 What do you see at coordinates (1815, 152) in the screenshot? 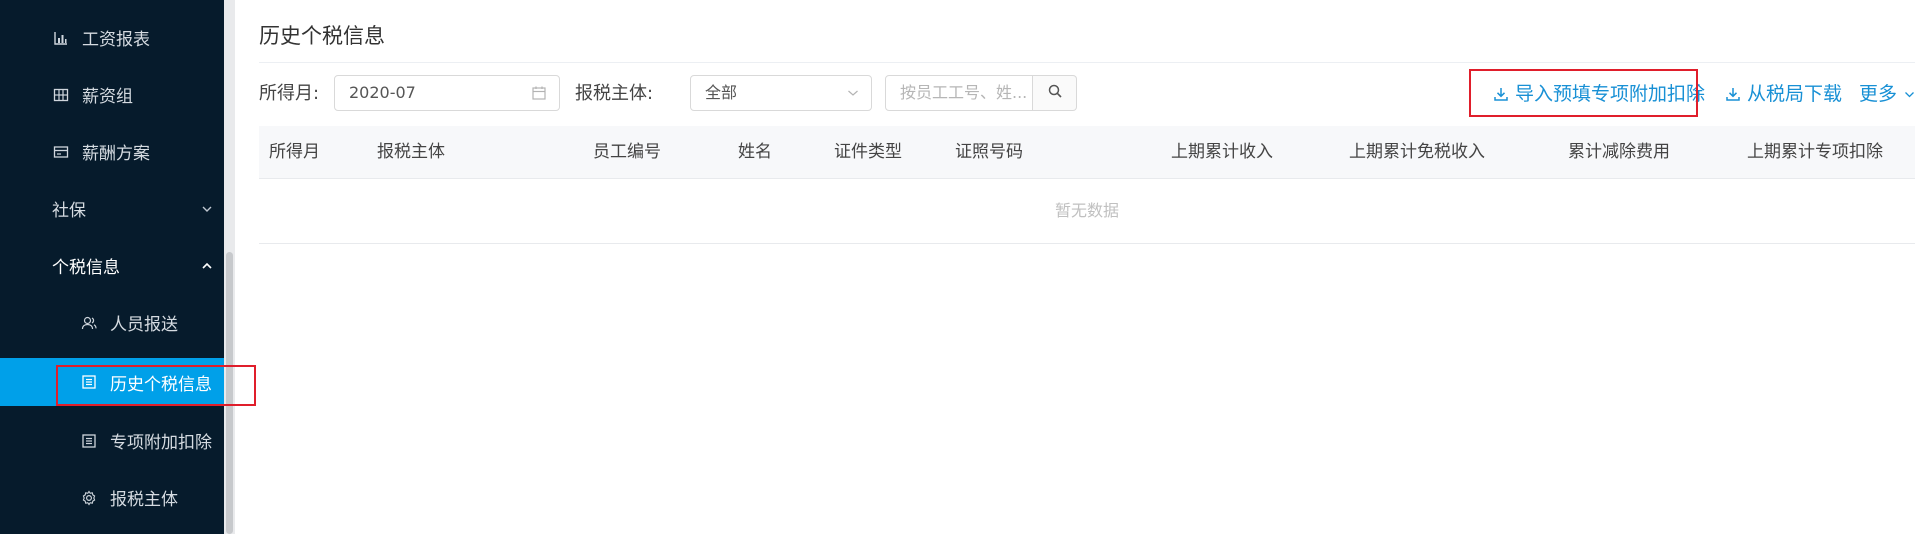
I see `column-header: 上期累计专项扣除` at bounding box center [1815, 152].